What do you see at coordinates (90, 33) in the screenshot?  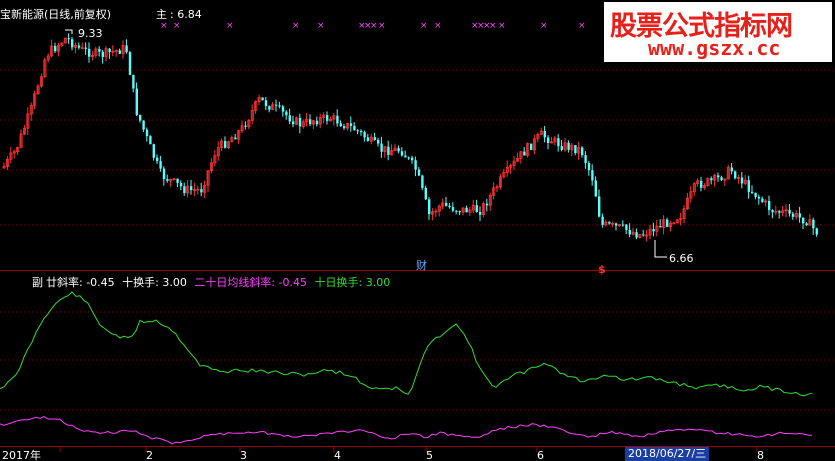 I see `high-price-label: 9.33` at bounding box center [90, 33].